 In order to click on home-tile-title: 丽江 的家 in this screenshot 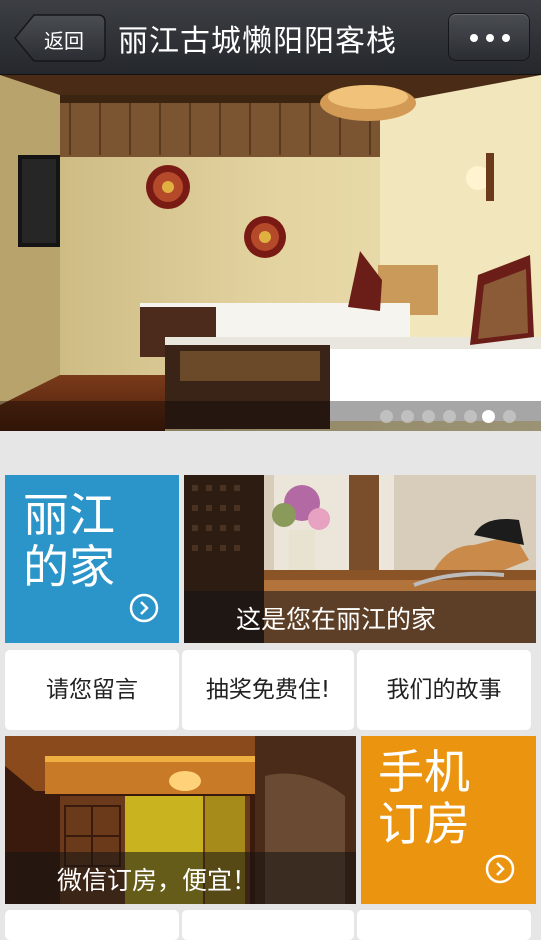, I will do `click(69, 541)`.